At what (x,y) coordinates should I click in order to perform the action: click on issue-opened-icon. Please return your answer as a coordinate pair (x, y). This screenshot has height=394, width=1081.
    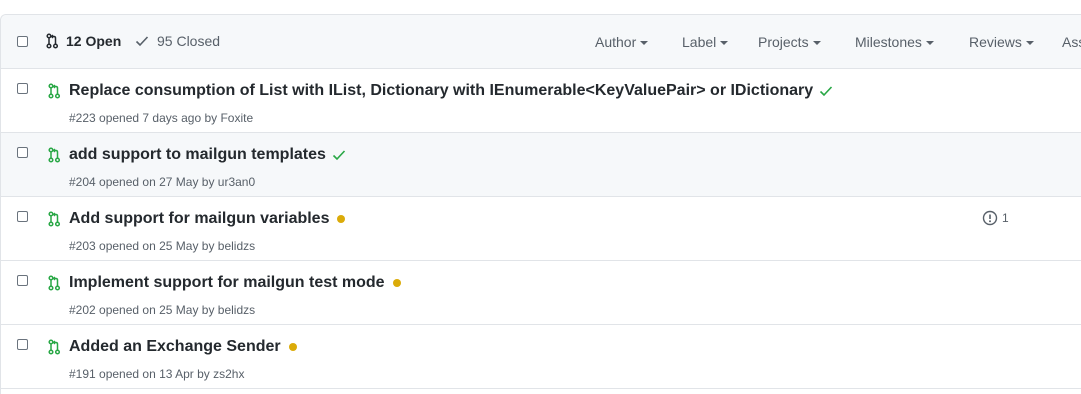
    Looking at the image, I should click on (990, 218).